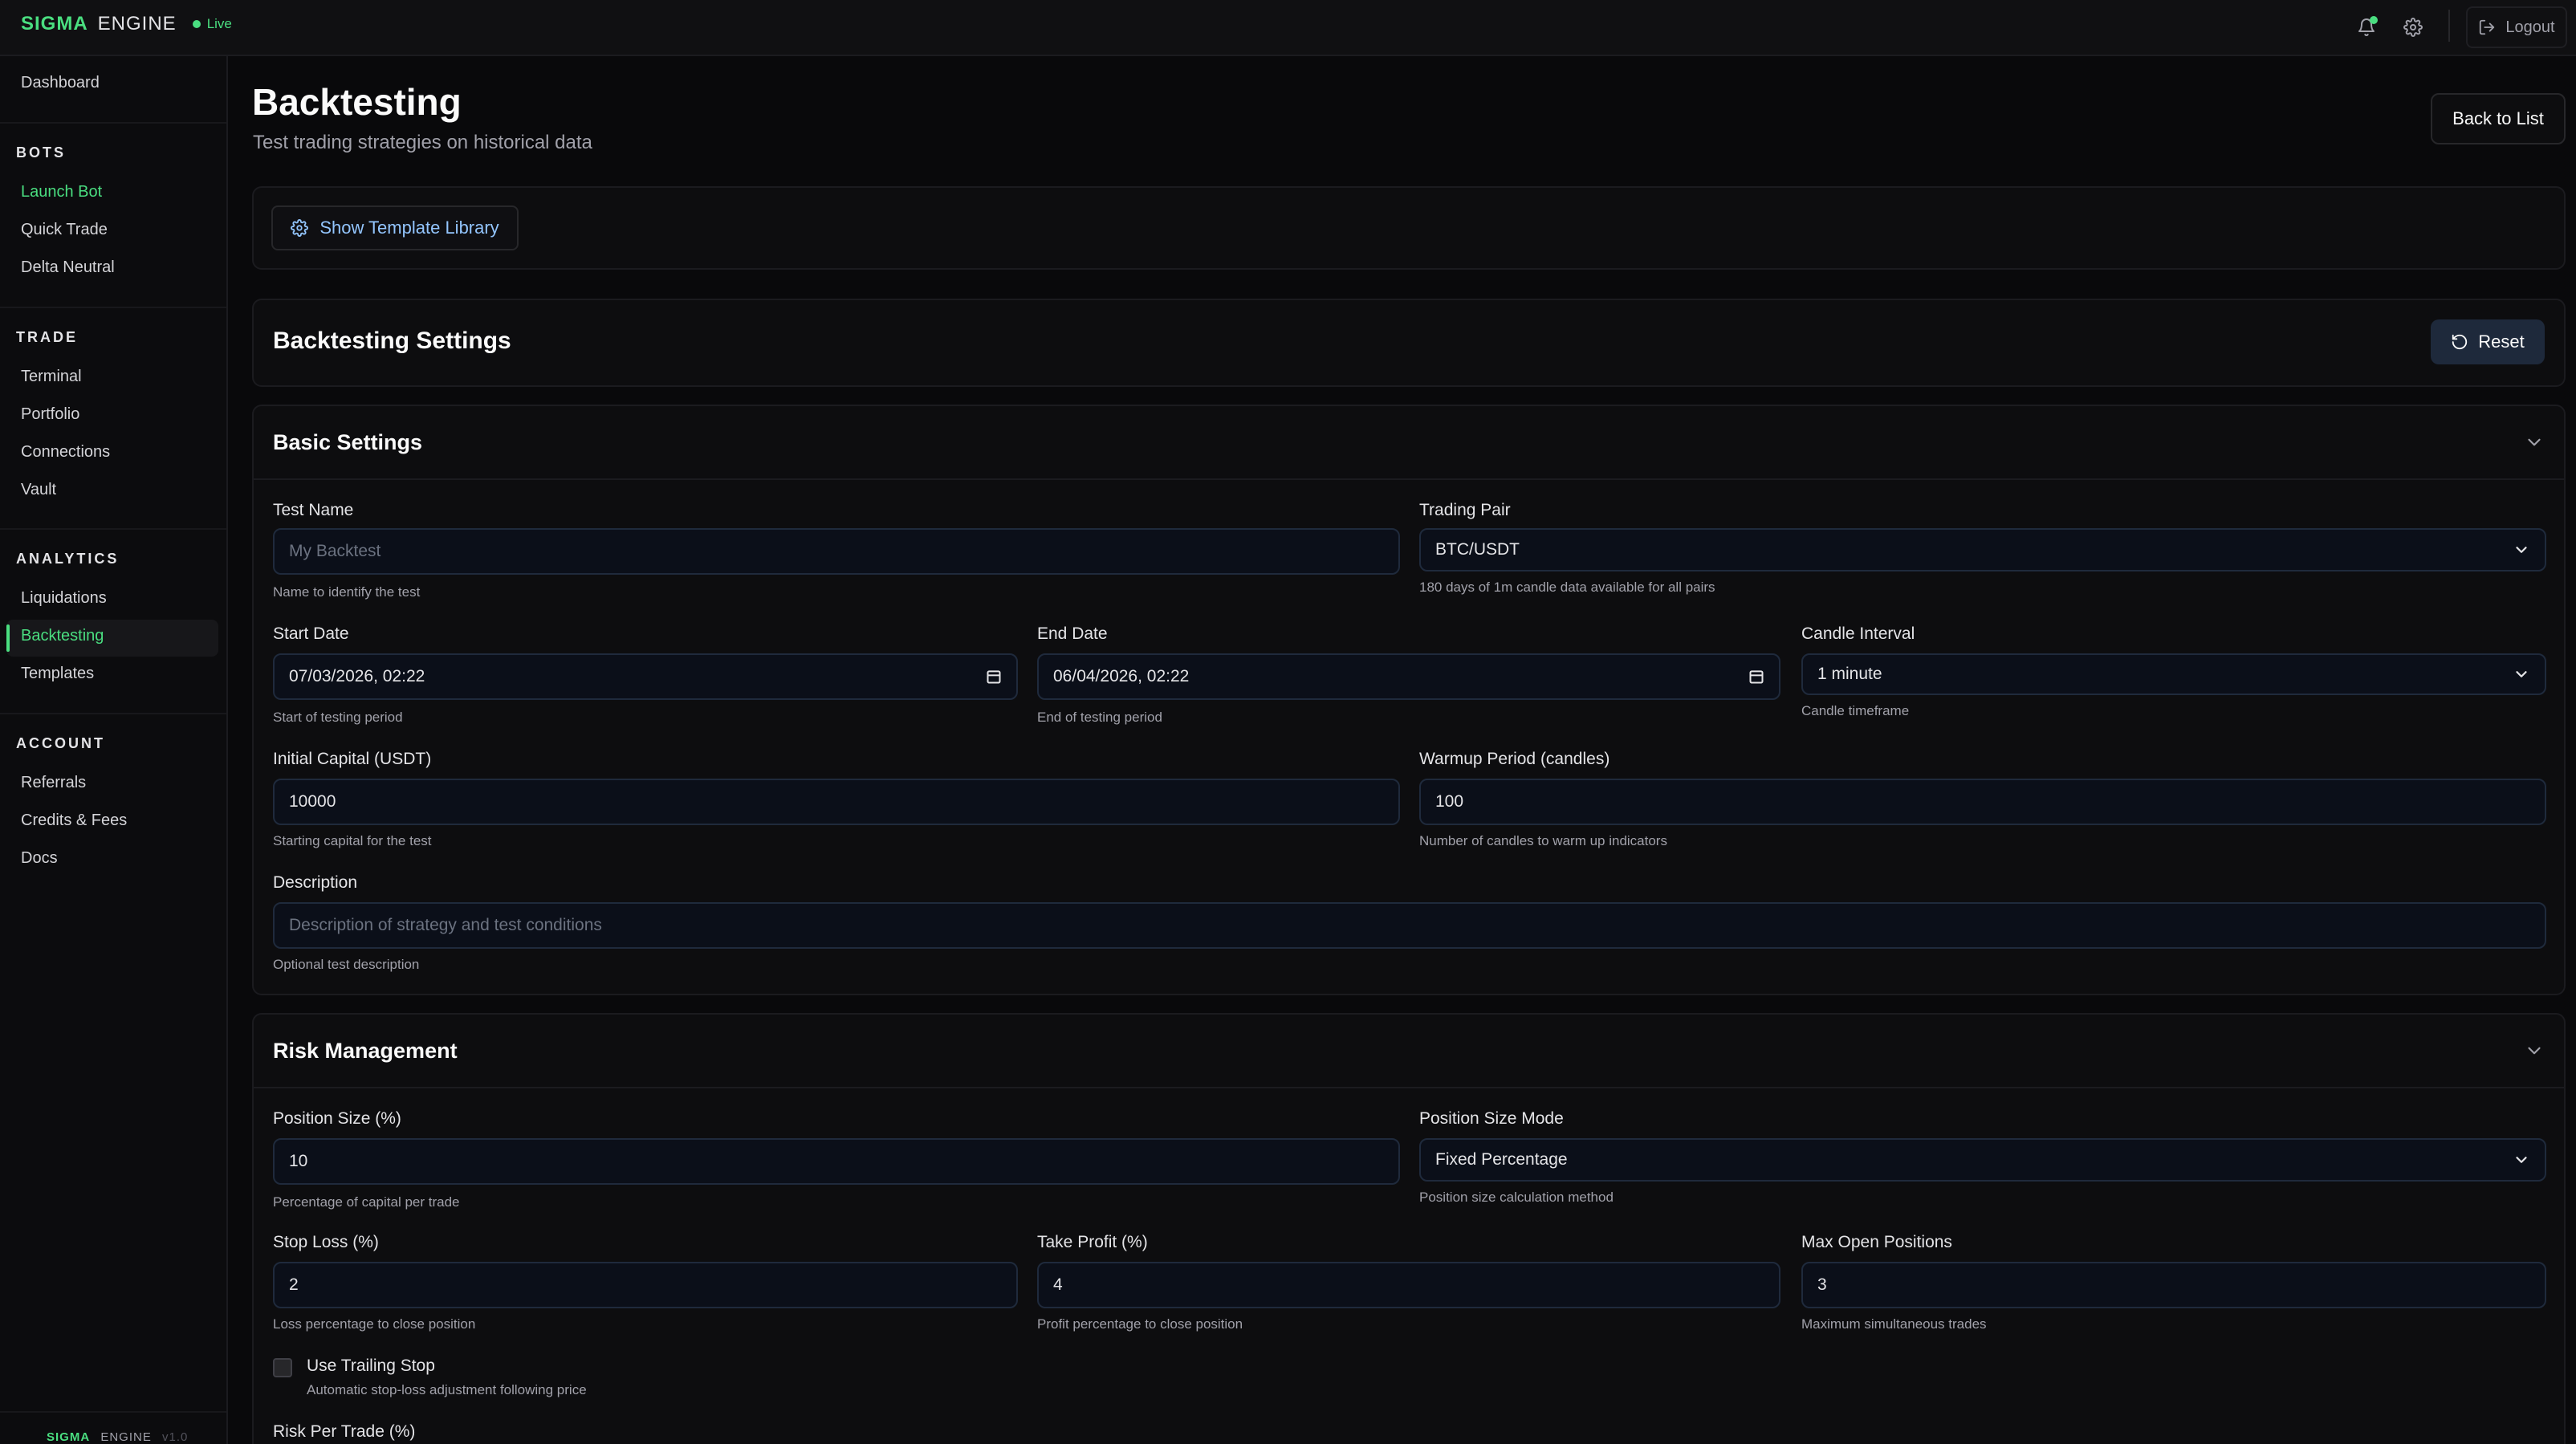 The height and width of the screenshot is (1444, 2576). I want to click on rotate-ccw-icon, so click(2460, 342).